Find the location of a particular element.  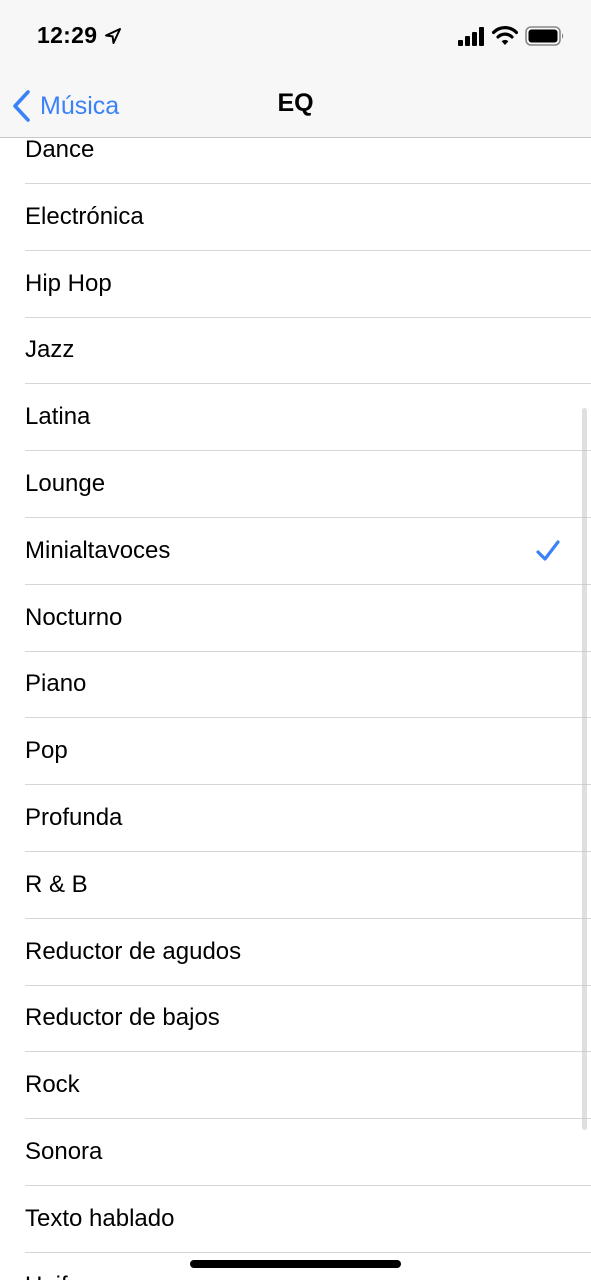

eq-option-row: Latina is located at coordinates (295, 418).